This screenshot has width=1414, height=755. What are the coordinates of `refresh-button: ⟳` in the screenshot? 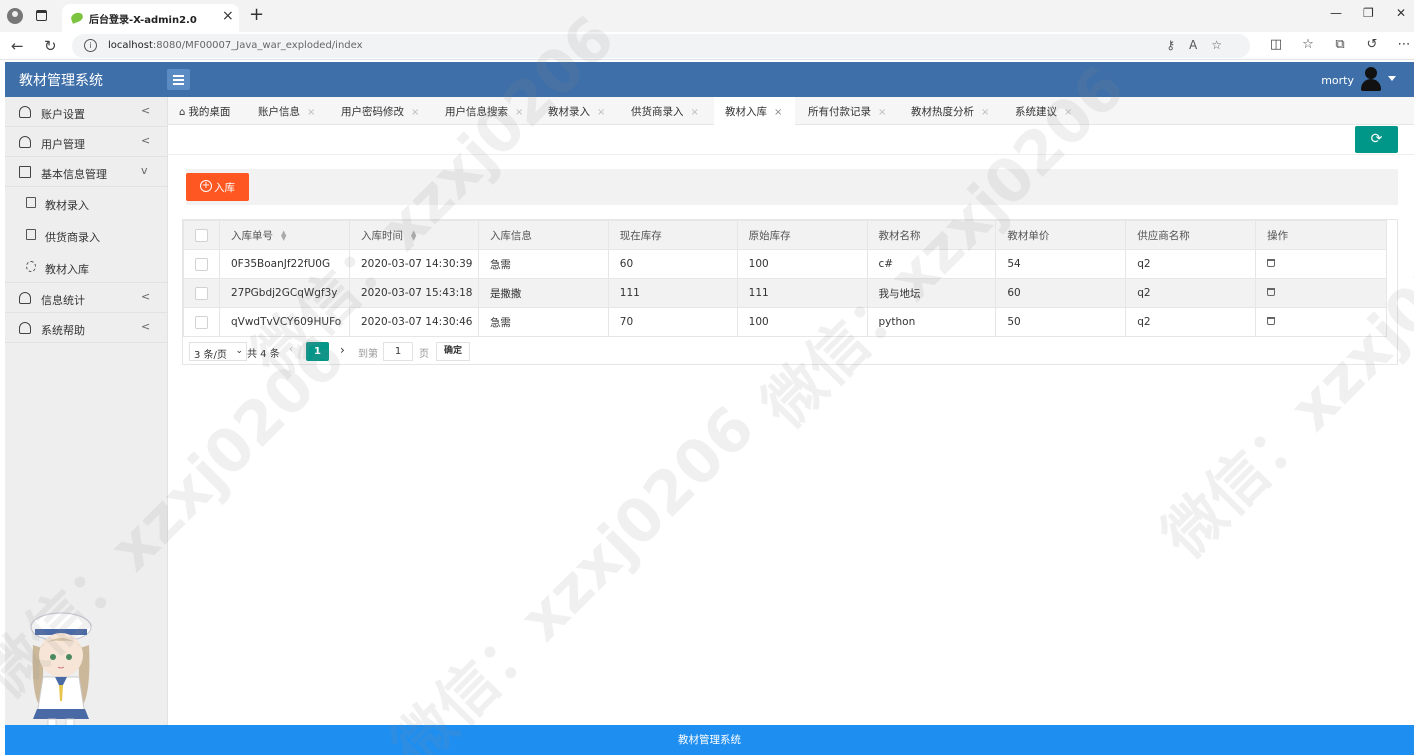 It's located at (1376, 139).